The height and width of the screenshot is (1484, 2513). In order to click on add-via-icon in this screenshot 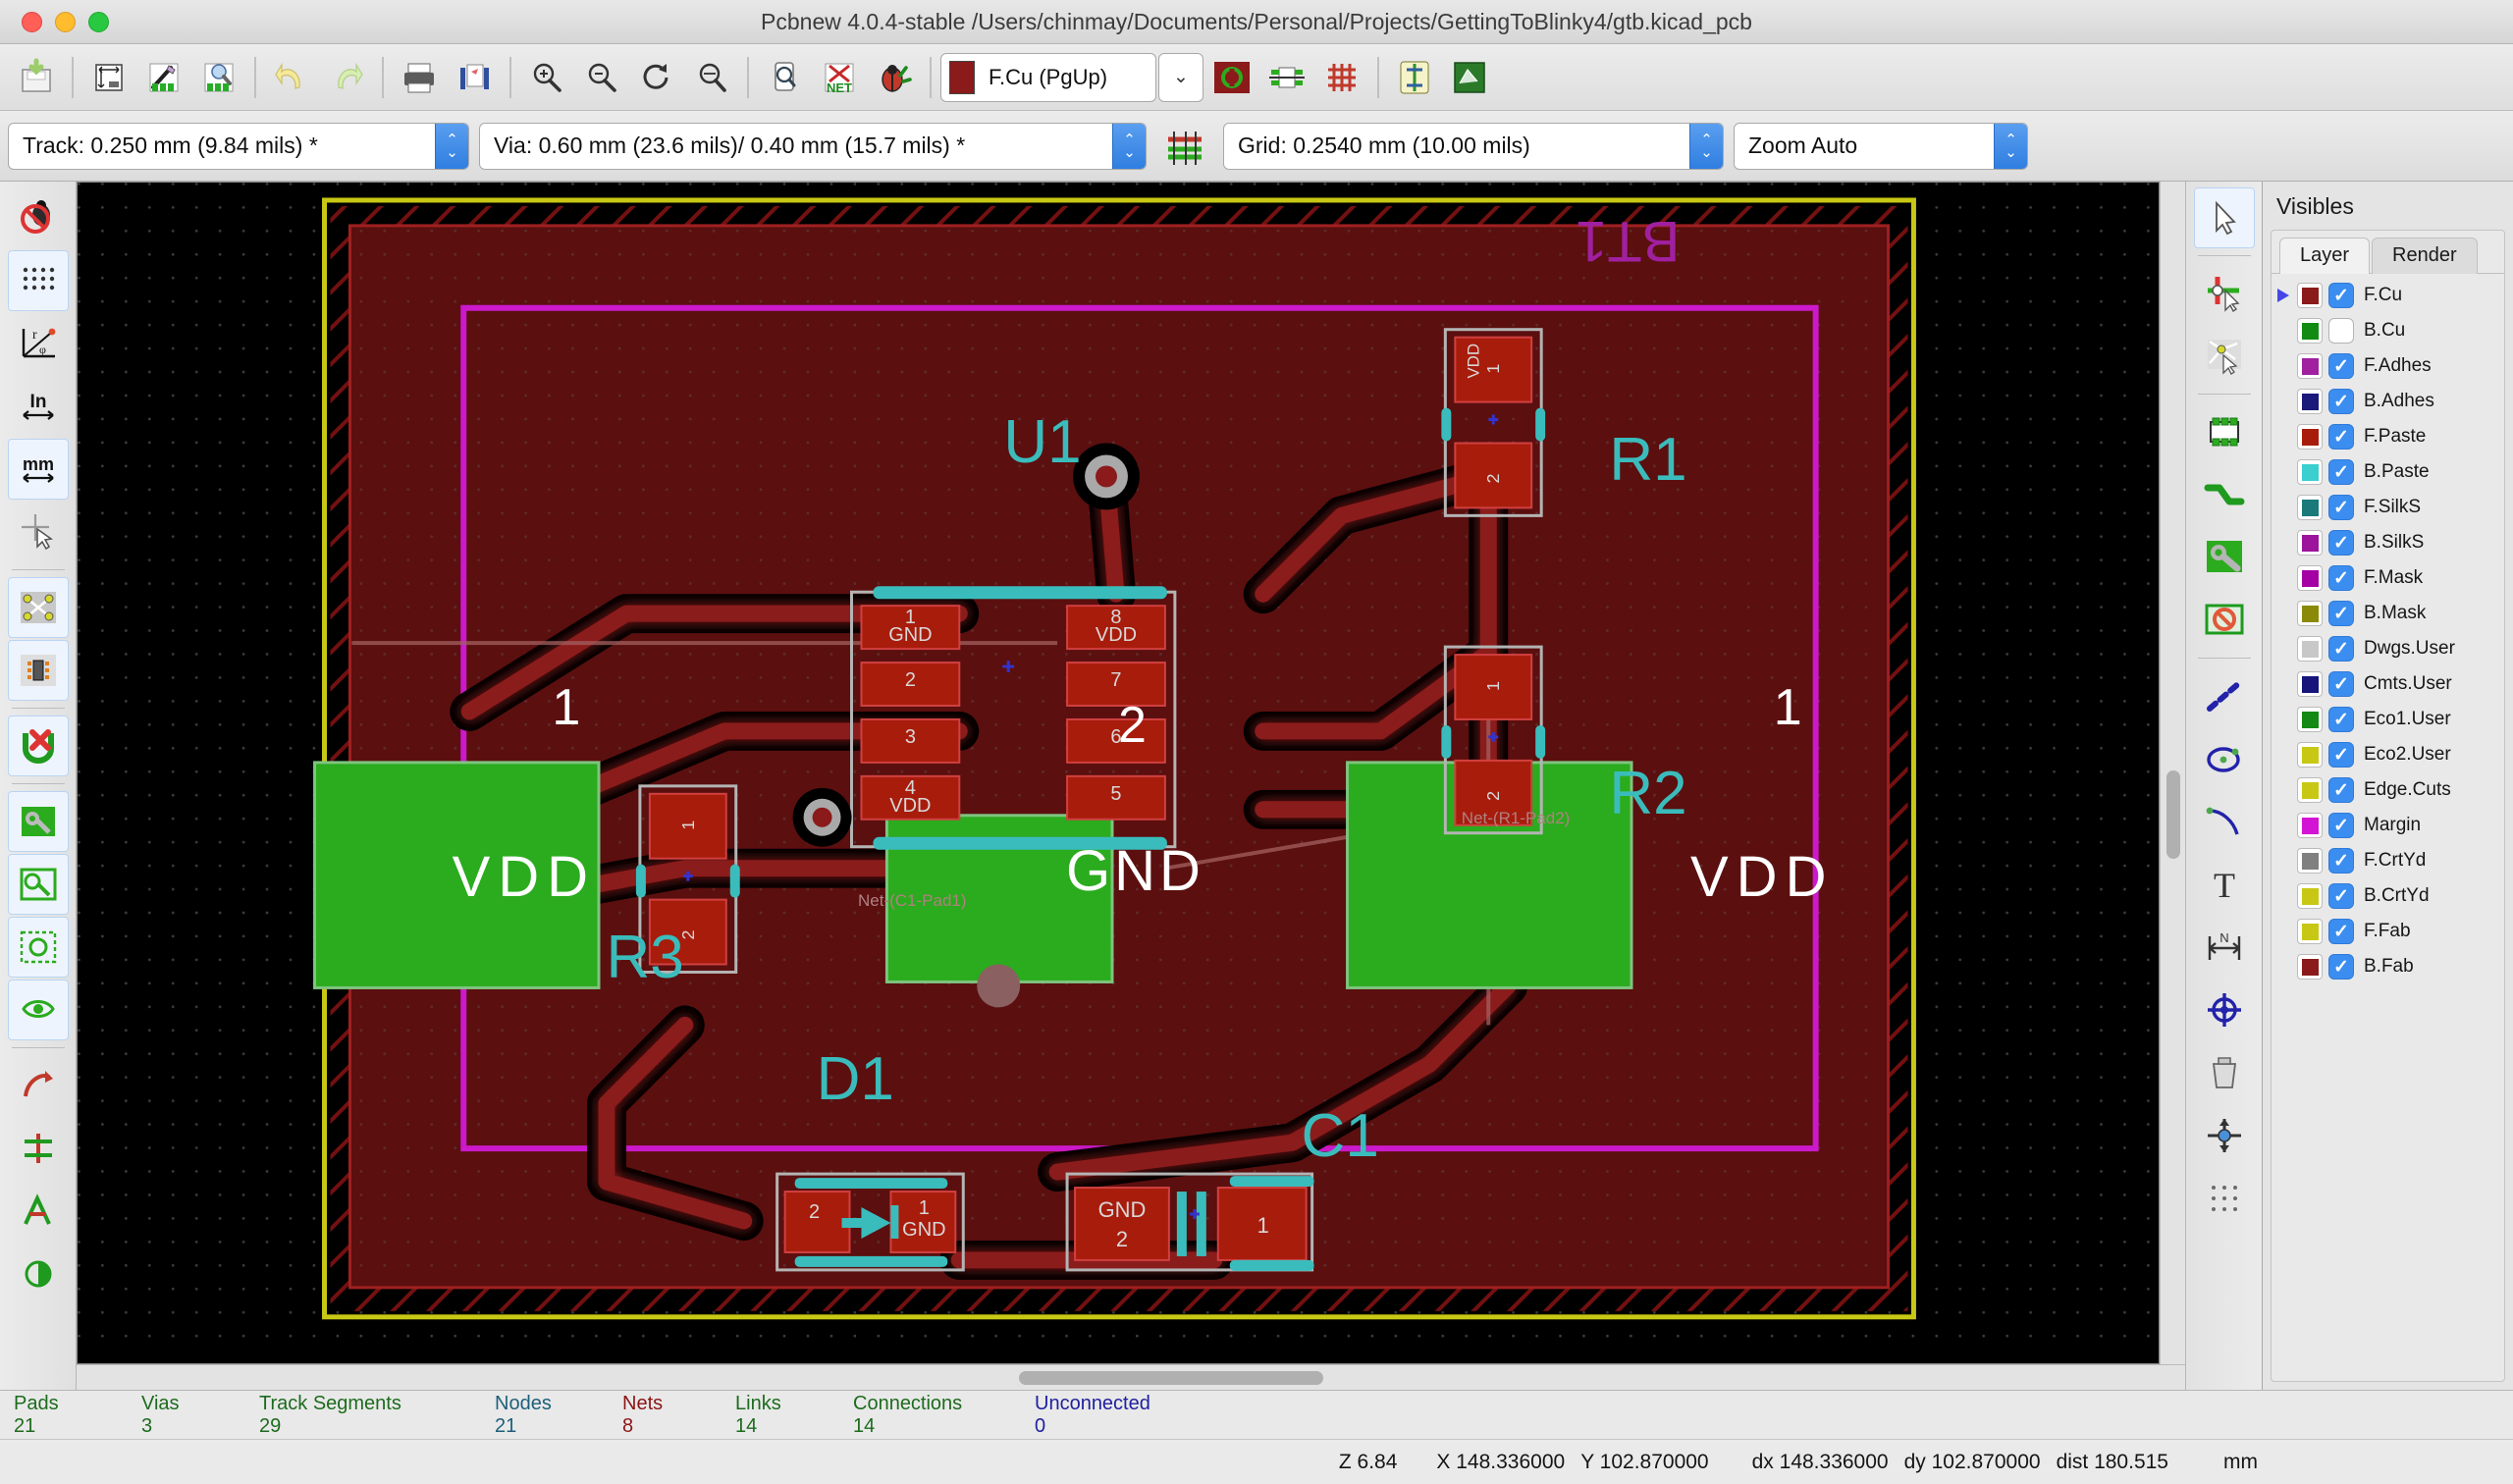, I will do `click(2225, 557)`.